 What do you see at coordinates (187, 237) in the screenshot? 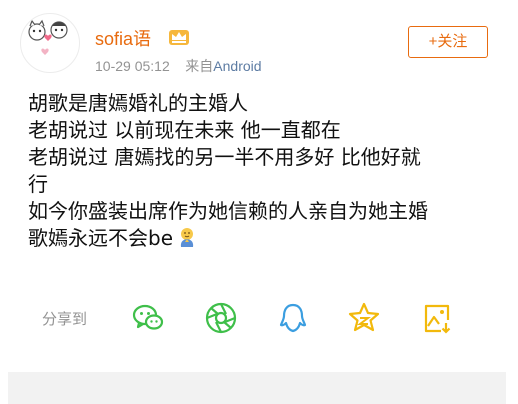
I see `praying-emoji-icon` at bounding box center [187, 237].